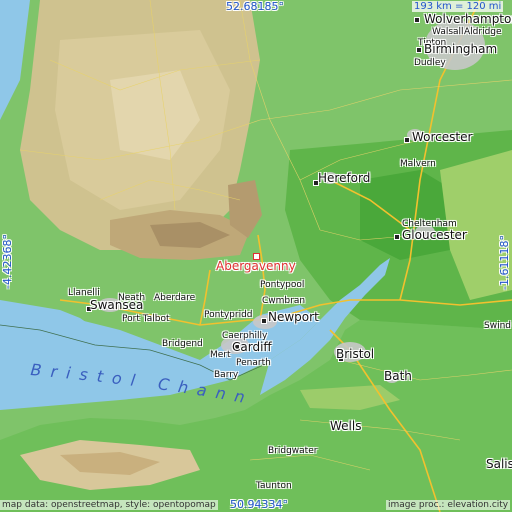  I want to click on scale-bar-label: 193 km = 120 mi, so click(458, 6).